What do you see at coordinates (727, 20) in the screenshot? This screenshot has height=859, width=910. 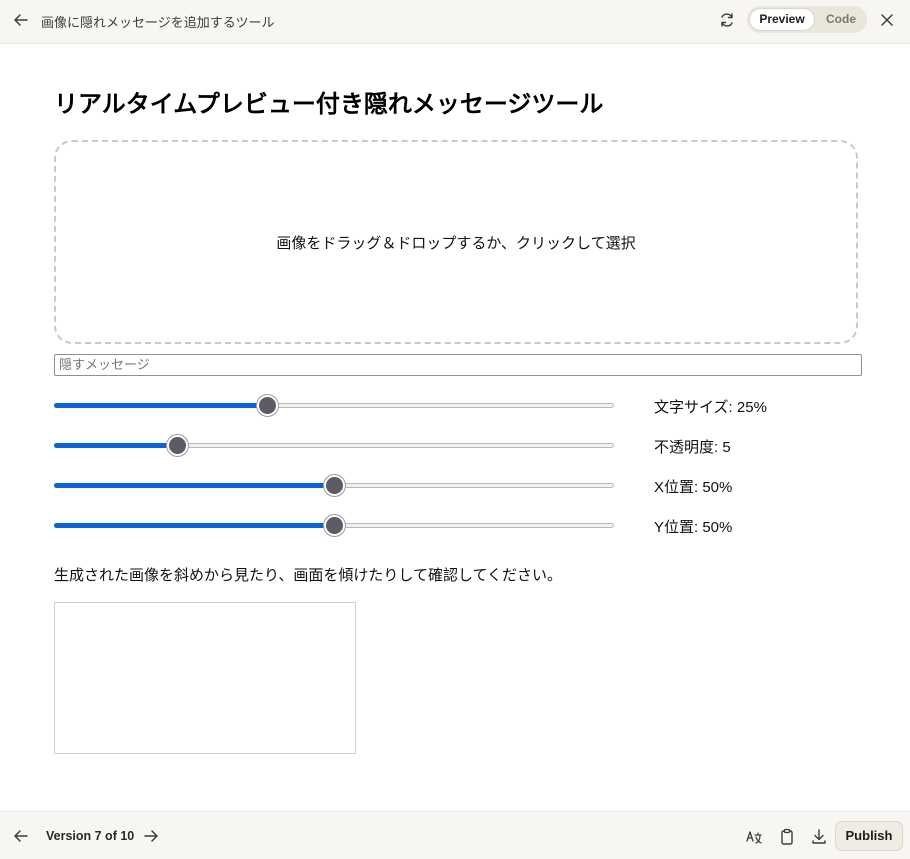 I see `refresh-icon` at bounding box center [727, 20].